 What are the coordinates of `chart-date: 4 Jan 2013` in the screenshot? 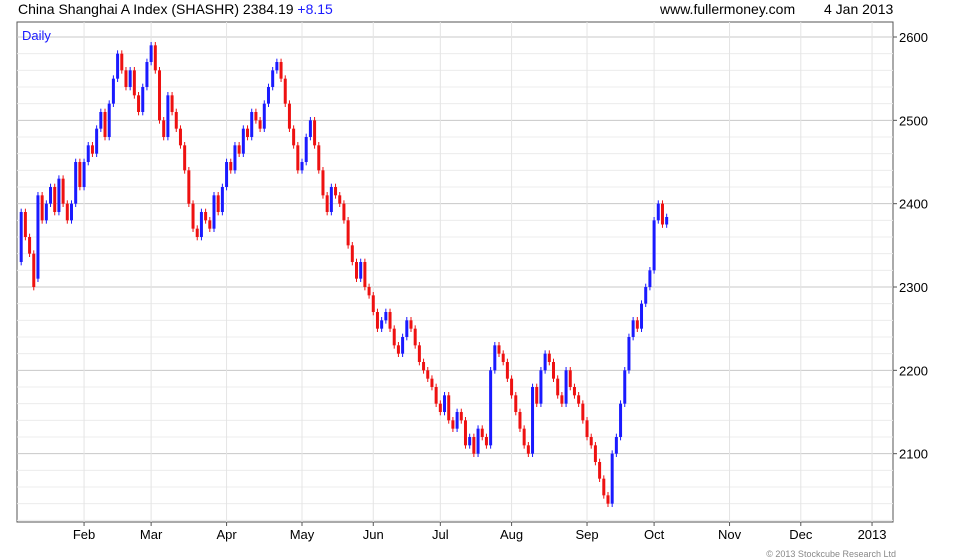 It's located at (859, 9).